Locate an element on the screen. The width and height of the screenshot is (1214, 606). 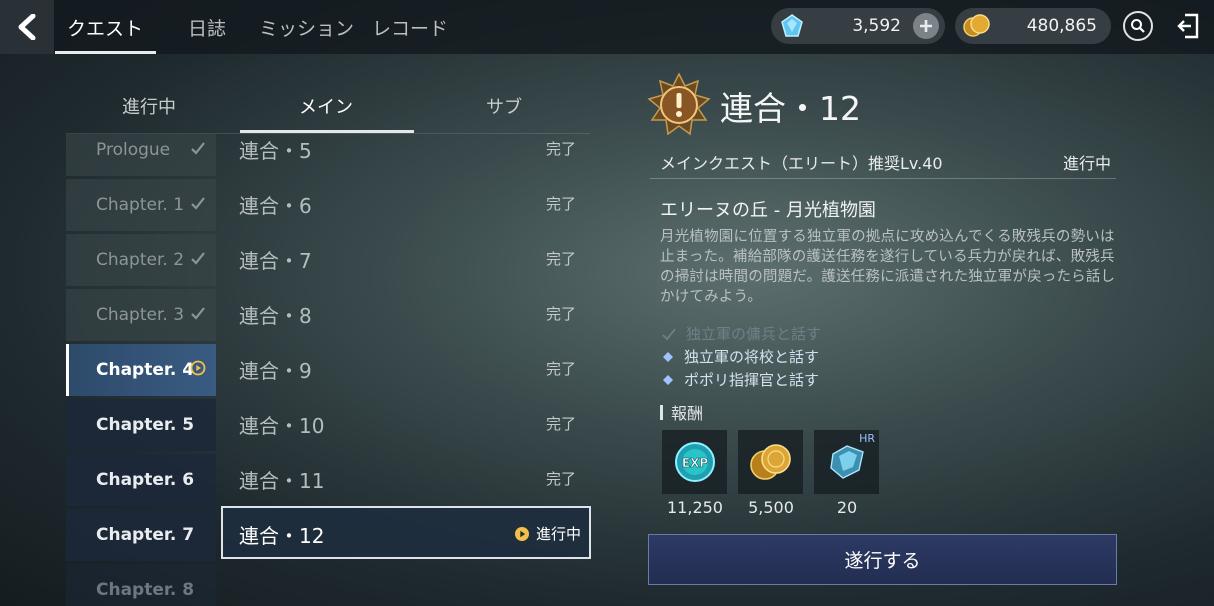
quest-status: 進行中 is located at coordinates (547, 533).